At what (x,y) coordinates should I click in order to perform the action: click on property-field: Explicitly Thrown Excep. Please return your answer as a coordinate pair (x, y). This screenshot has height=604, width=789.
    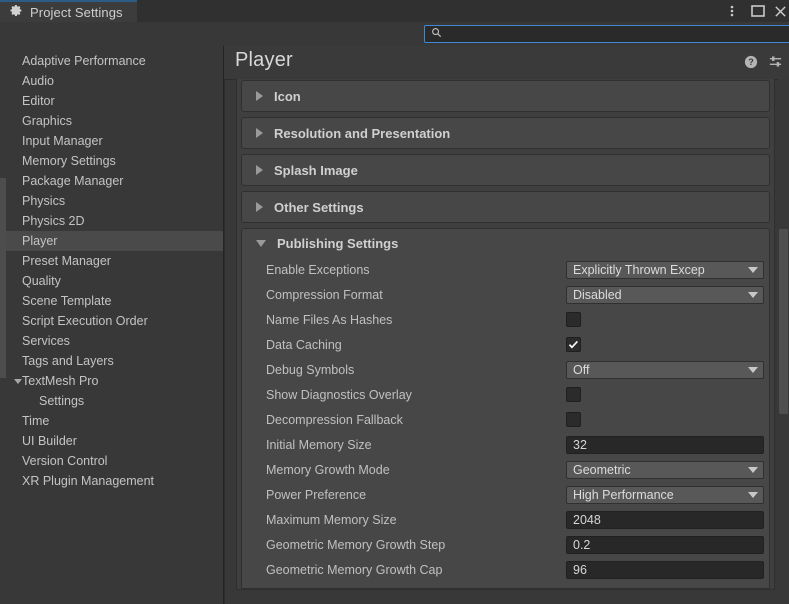
    Looking at the image, I should click on (665, 269).